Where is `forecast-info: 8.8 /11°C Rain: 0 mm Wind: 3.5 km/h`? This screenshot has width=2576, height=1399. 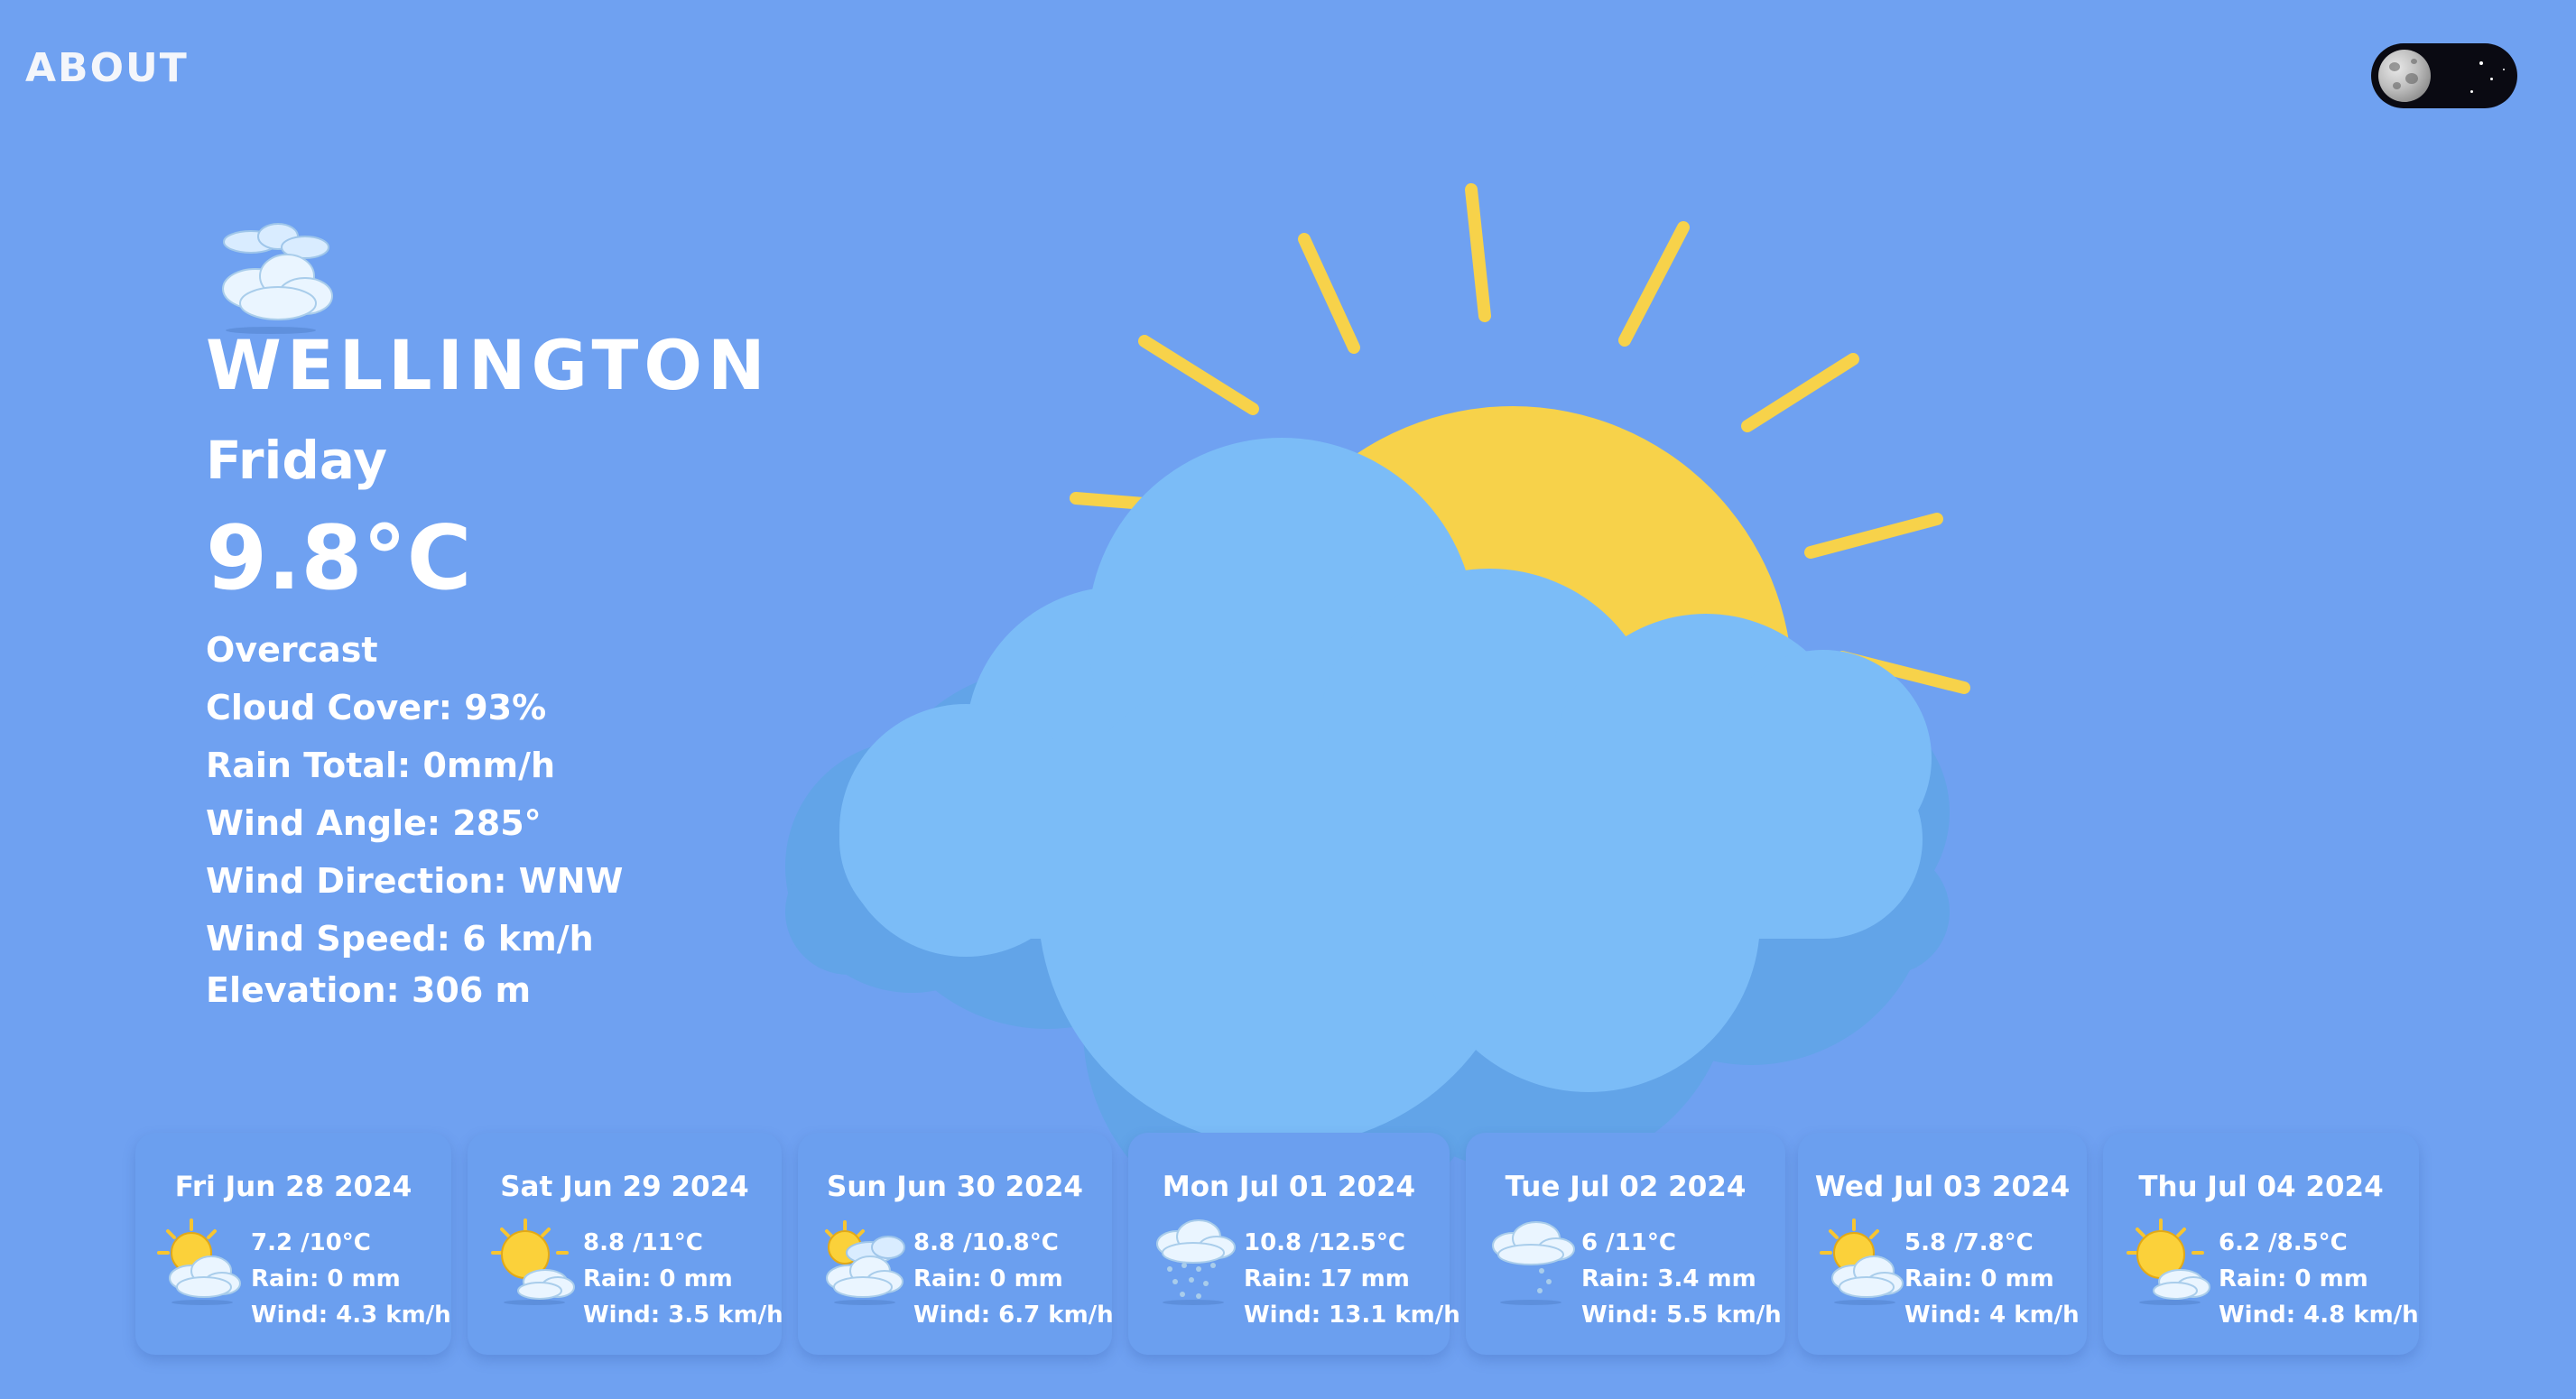
forecast-info: 8.8 /11°C Rain: 0 mm Wind: 3.5 km/h is located at coordinates (683, 1279).